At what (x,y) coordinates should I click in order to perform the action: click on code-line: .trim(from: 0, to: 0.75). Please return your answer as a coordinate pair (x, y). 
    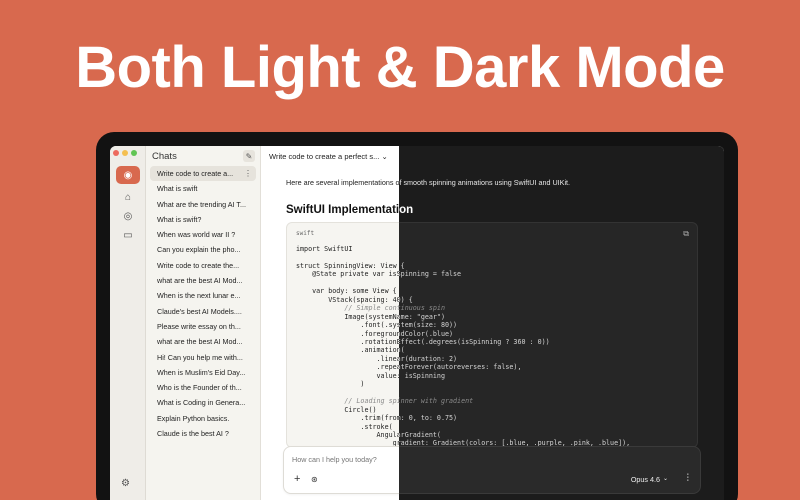
    Looking at the image, I should click on (428, 418).